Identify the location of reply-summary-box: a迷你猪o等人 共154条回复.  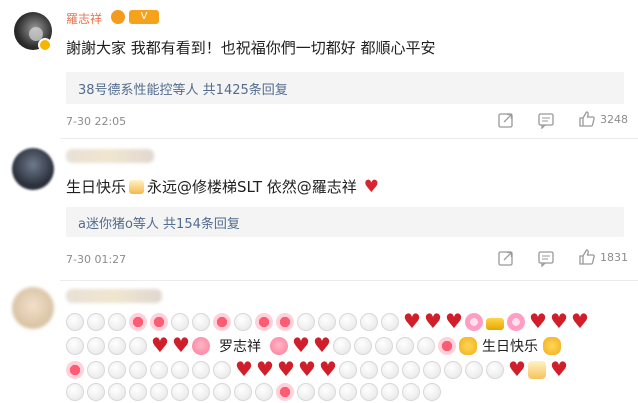
(345, 222).